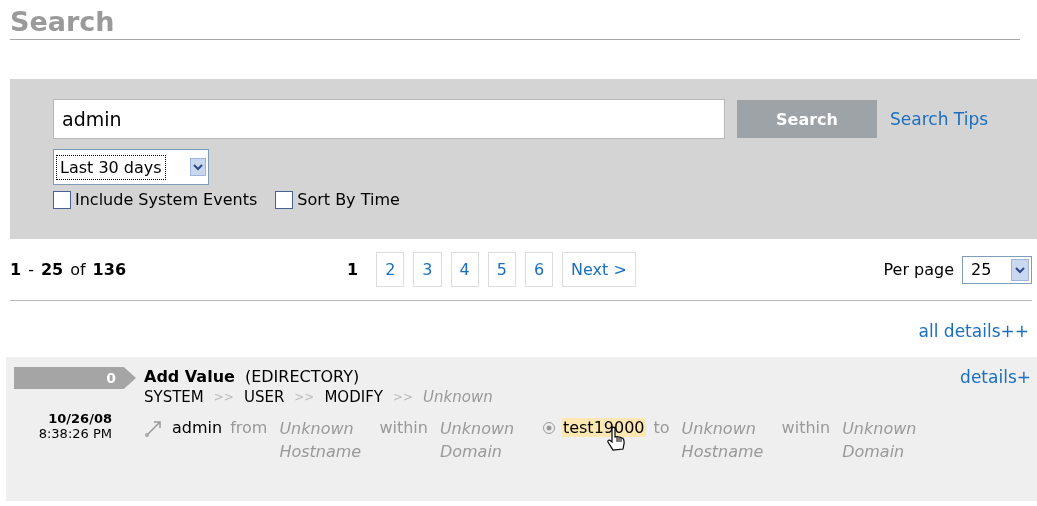 This screenshot has height=506, width=1037. Describe the element at coordinates (264, 397) in the screenshot. I see `taxonomy-item: USER` at that location.